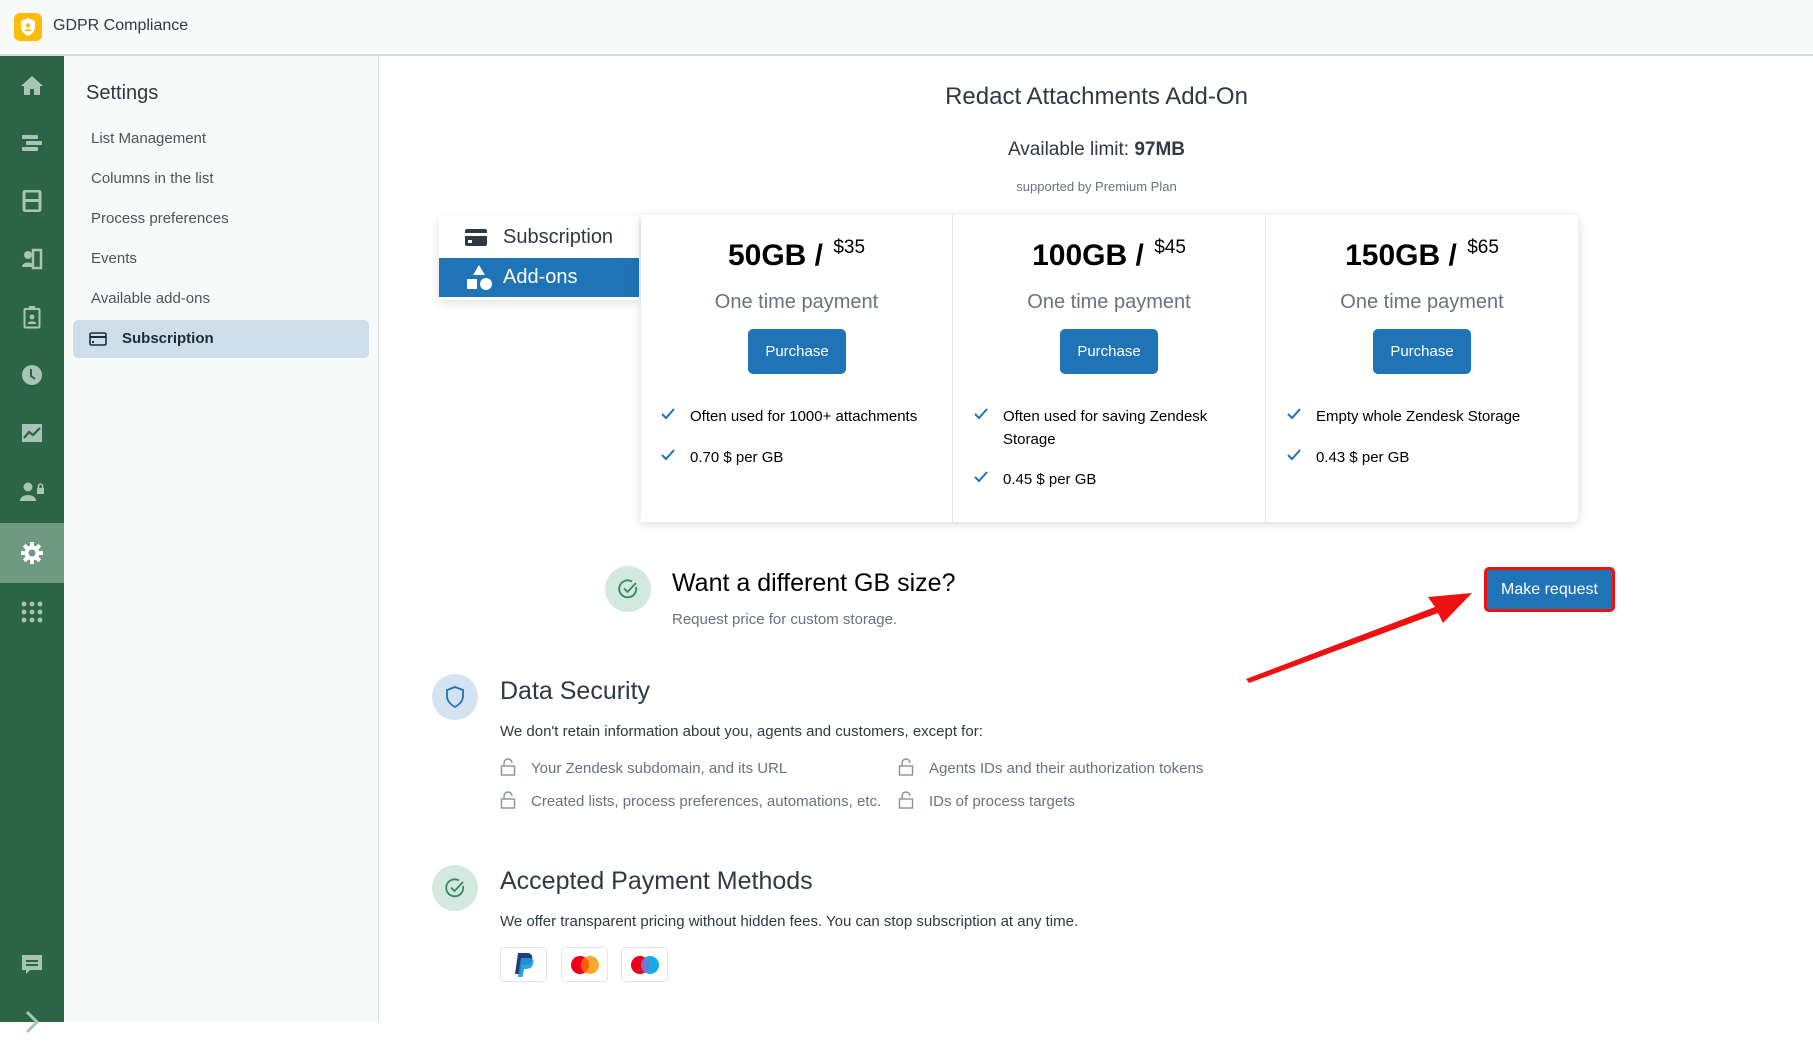  I want to click on page-title: Redact Attachments Add-On, so click(1096, 96).